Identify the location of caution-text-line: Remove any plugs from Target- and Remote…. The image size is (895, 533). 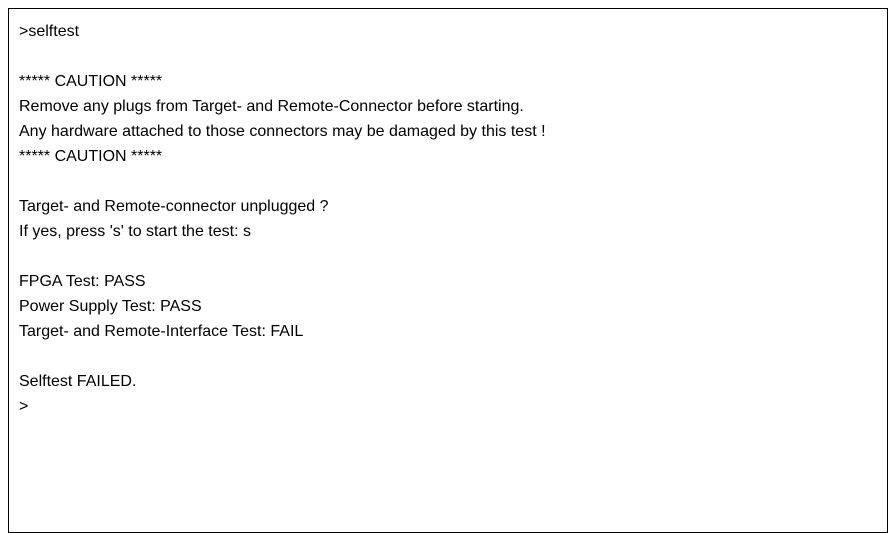
(271, 106).